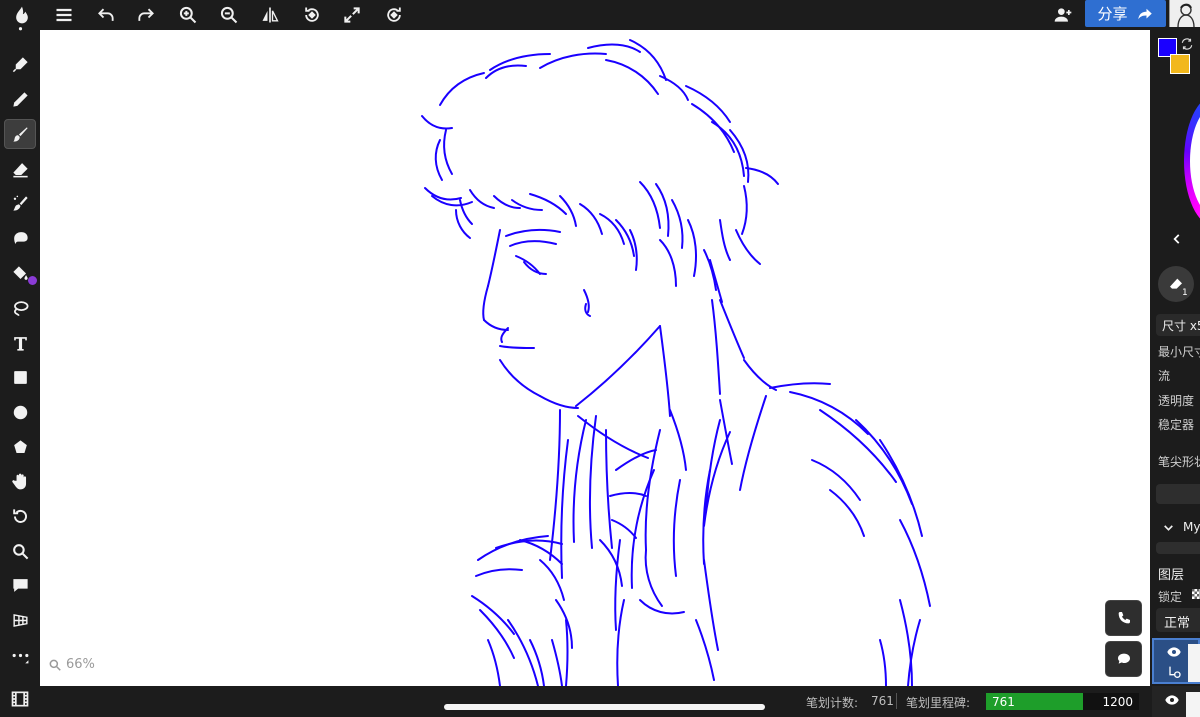 This screenshot has height=717, width=1200. What do you see at coordinates (1181, 527) in the screenshot?
I see `brush-set-toggle: My` at bounding box center [1181, 527].